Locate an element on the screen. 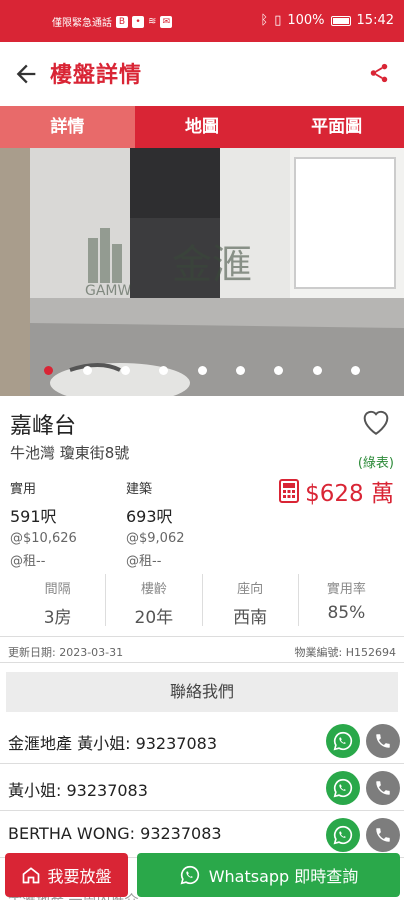 This screenshot has height=900, width=404. bluetooth-icon: ᛒ is located at coordinates (264, 20).